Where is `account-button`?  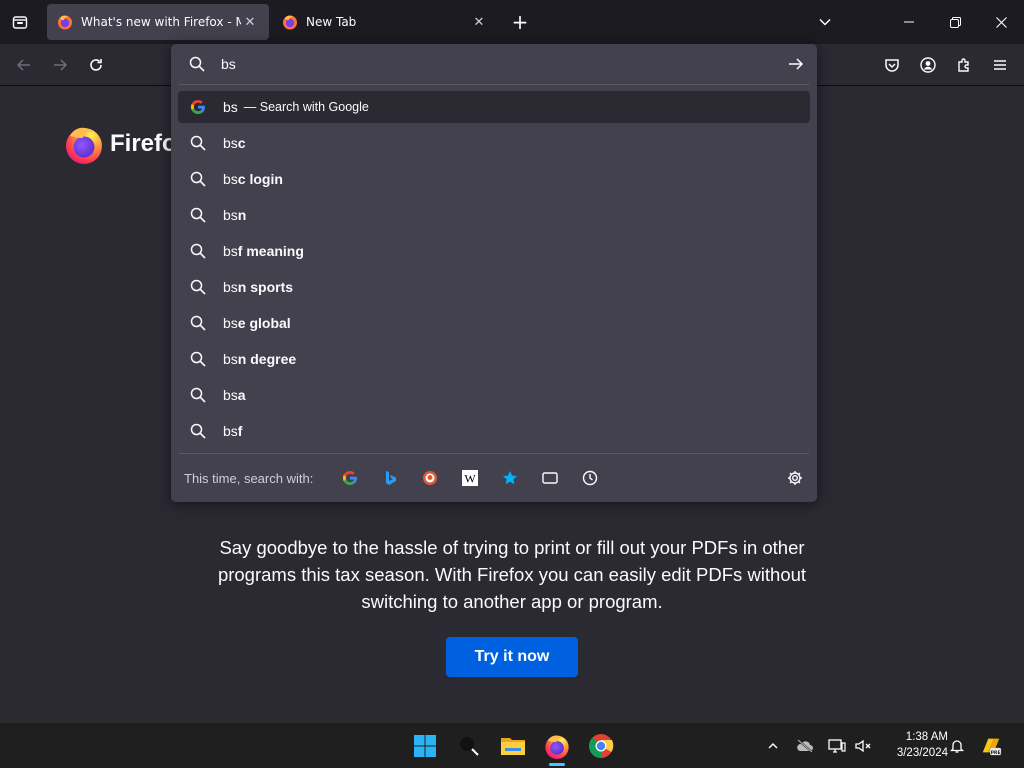
account-button is located at coordinates (928, 65).